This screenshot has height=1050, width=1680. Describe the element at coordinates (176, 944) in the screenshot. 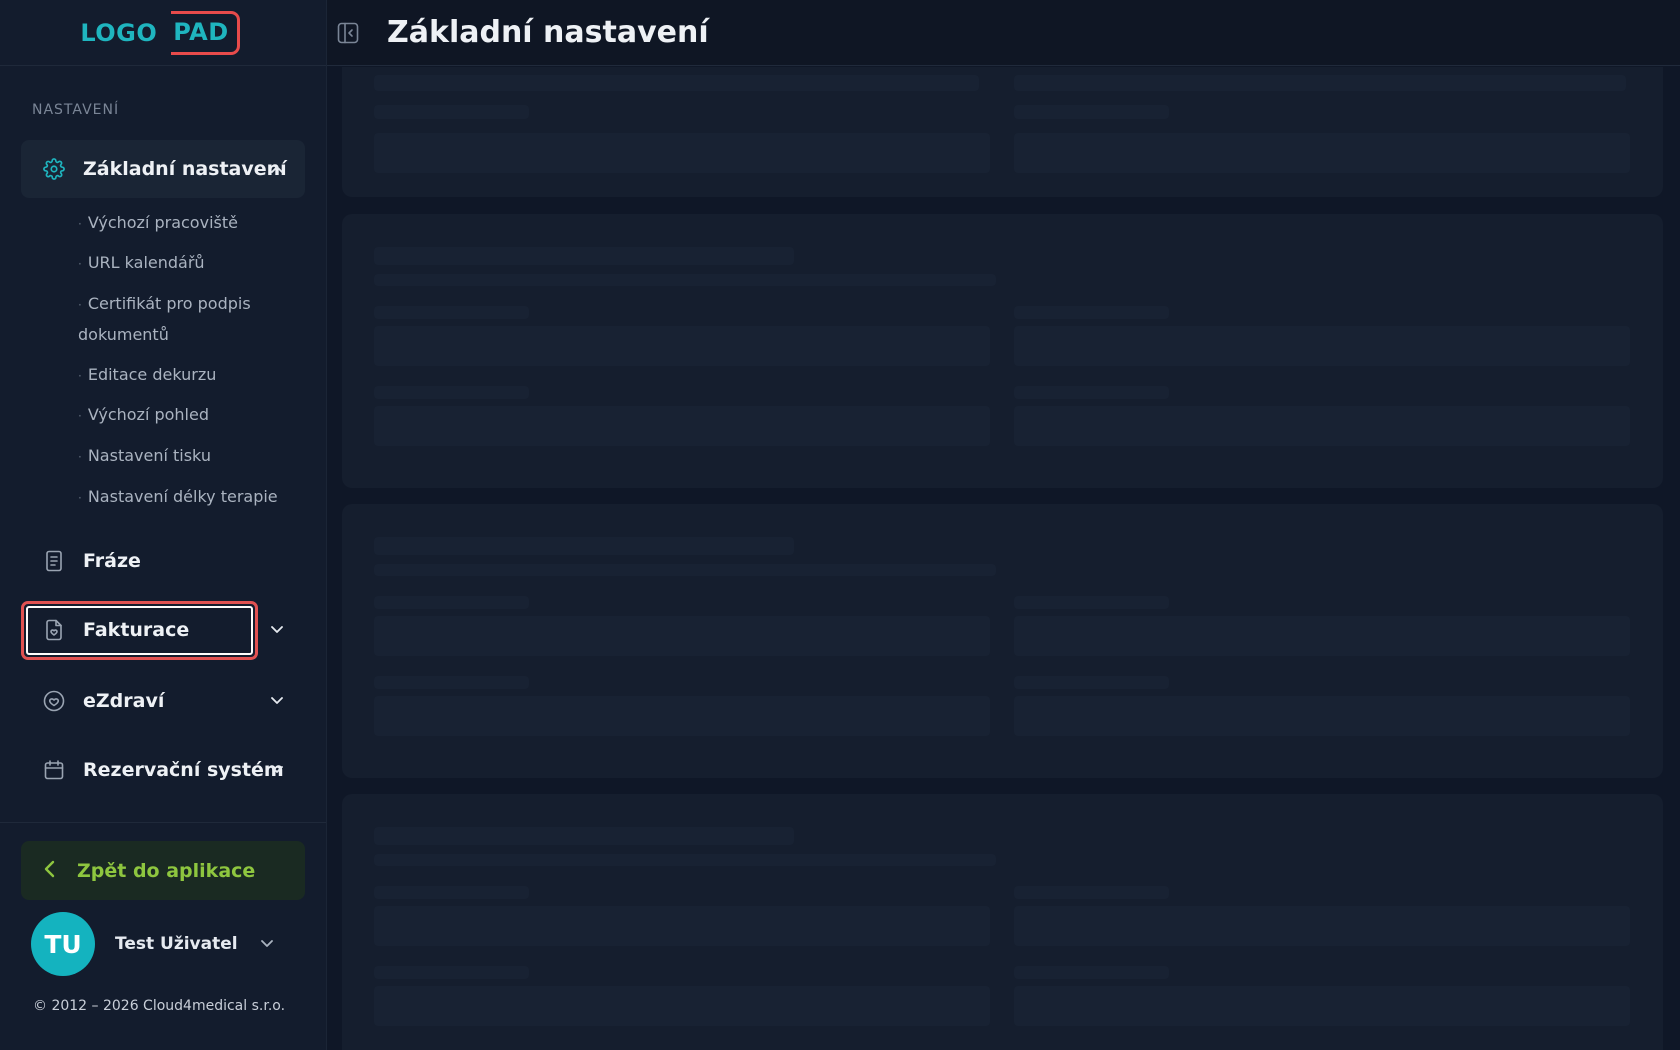

I see `user-name: Test Uživatel` at that location.